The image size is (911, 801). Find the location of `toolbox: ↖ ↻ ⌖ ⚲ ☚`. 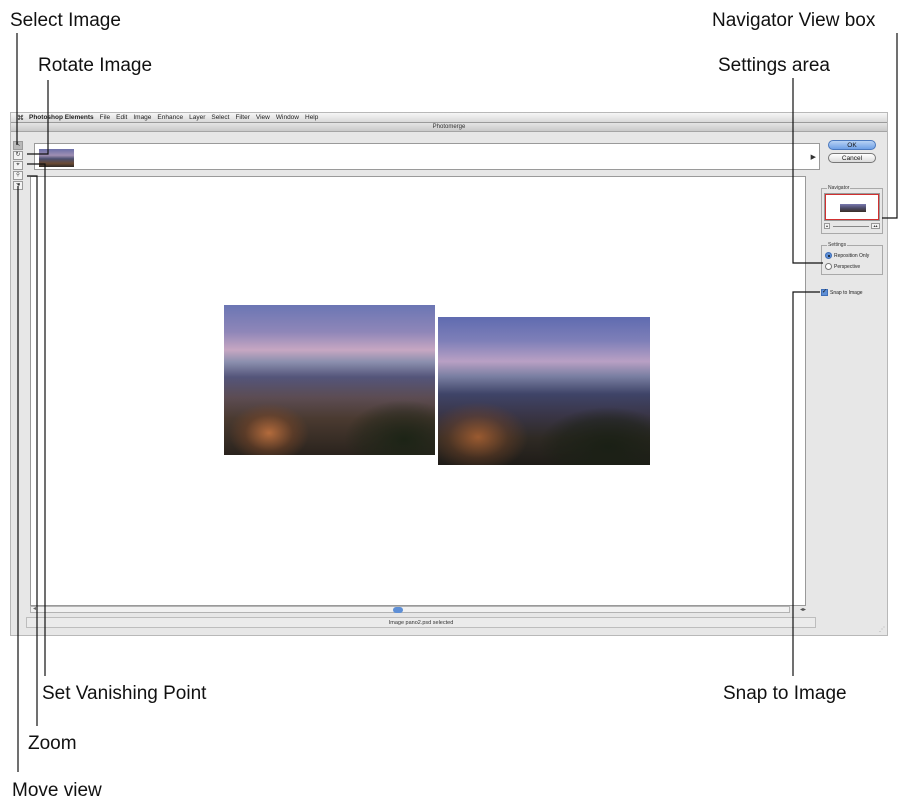

toolbox: ↖ ↻ ⌖ ⚲ ☚ is located at coordinates (18, 166).